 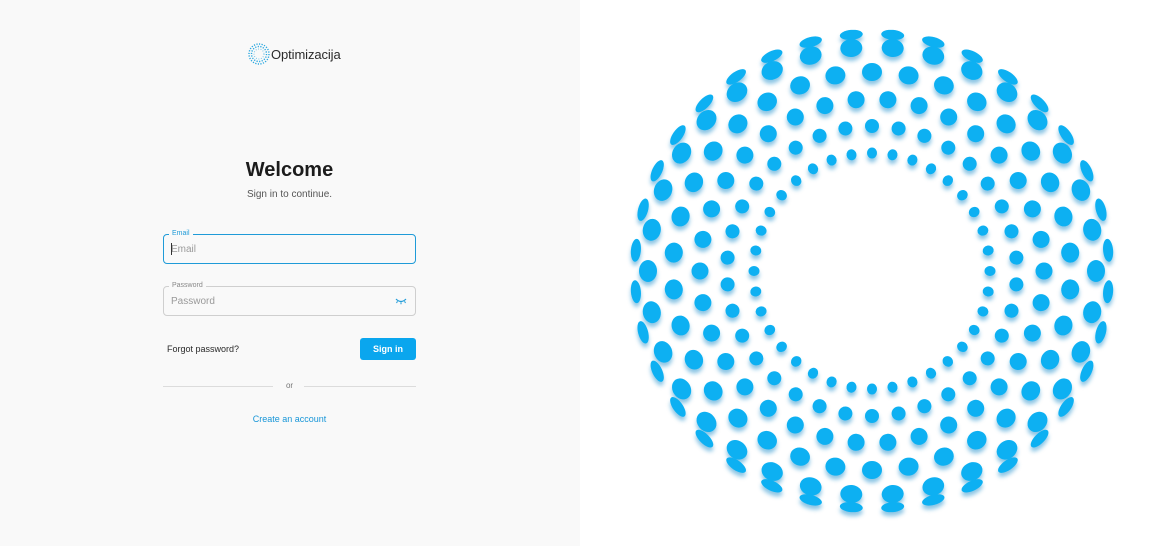 What do you see at coordinates (360, 386) in the screenshot?
I see `divider-line-right` at bounding box center [360, 386].